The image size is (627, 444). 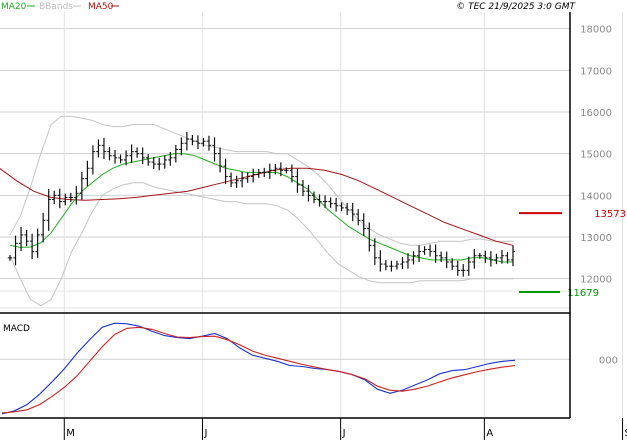 What do you see at coordinates (14, 7) in the screenshot?
I see `legend-label-ma20: MA20` at bounding box center [14, 7].